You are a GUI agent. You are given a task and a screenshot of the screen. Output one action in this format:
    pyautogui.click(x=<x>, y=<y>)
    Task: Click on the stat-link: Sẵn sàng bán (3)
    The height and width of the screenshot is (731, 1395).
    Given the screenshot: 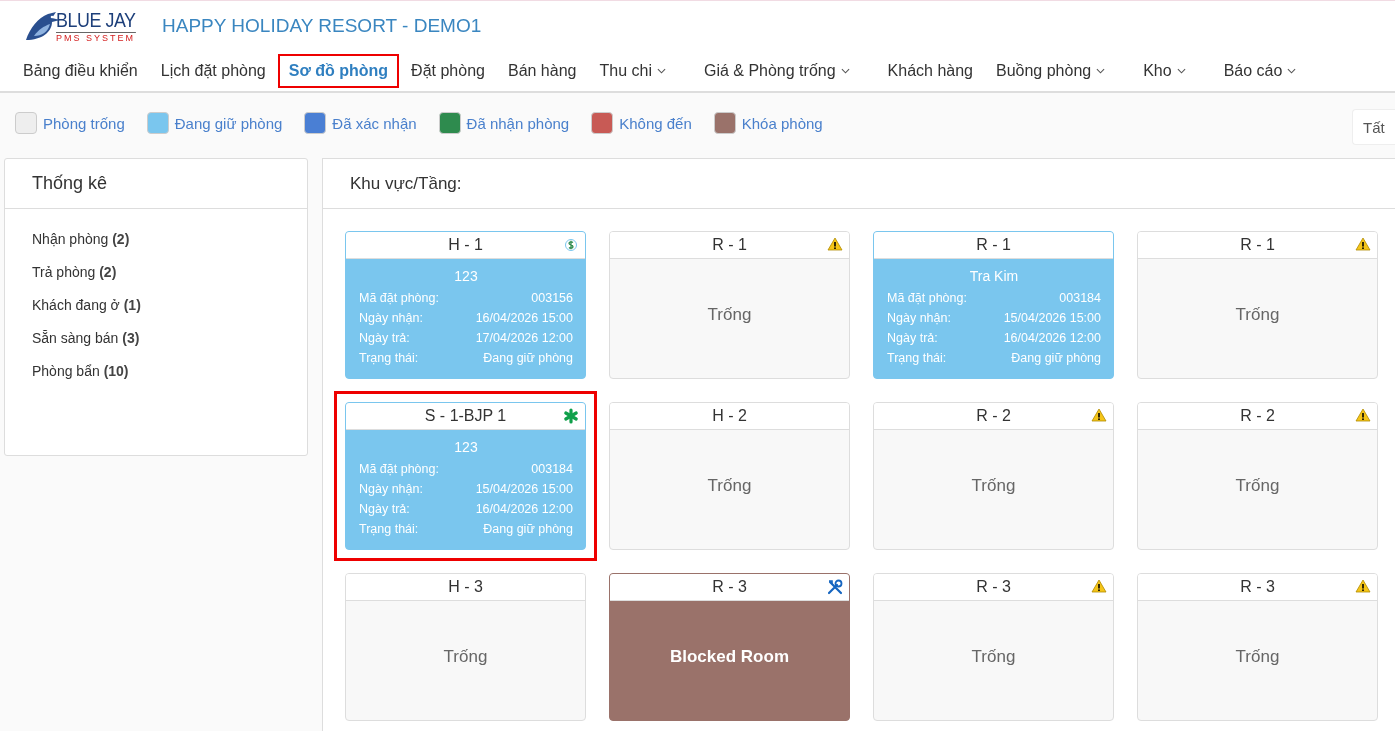 What is the action you would take?
    pyautogui.click(x=169, y=338)
    